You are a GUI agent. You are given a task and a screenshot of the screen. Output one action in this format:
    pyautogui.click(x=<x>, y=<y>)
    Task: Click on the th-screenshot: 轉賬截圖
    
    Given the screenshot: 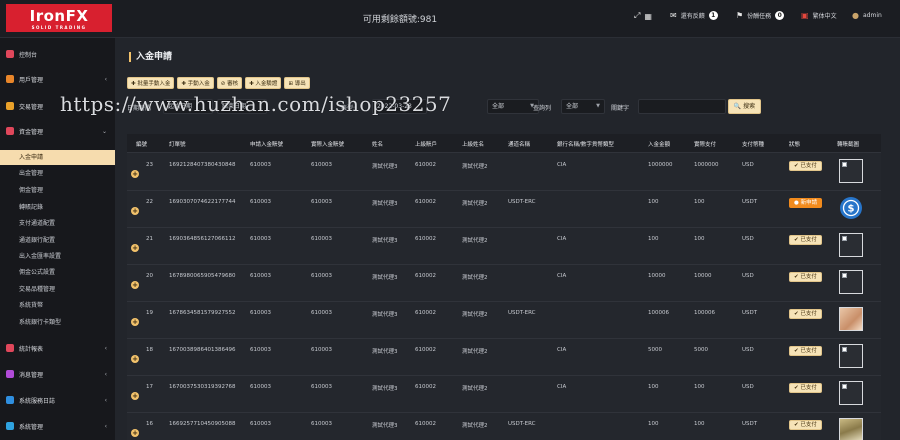 What is the action you would take?
    pyautogui.click(x=848, y=144)
    